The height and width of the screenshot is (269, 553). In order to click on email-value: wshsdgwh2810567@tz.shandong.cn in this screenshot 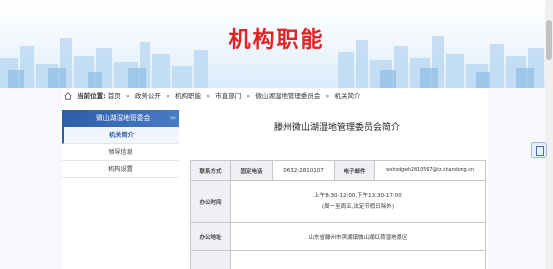, I will do `click(430, 170)`.